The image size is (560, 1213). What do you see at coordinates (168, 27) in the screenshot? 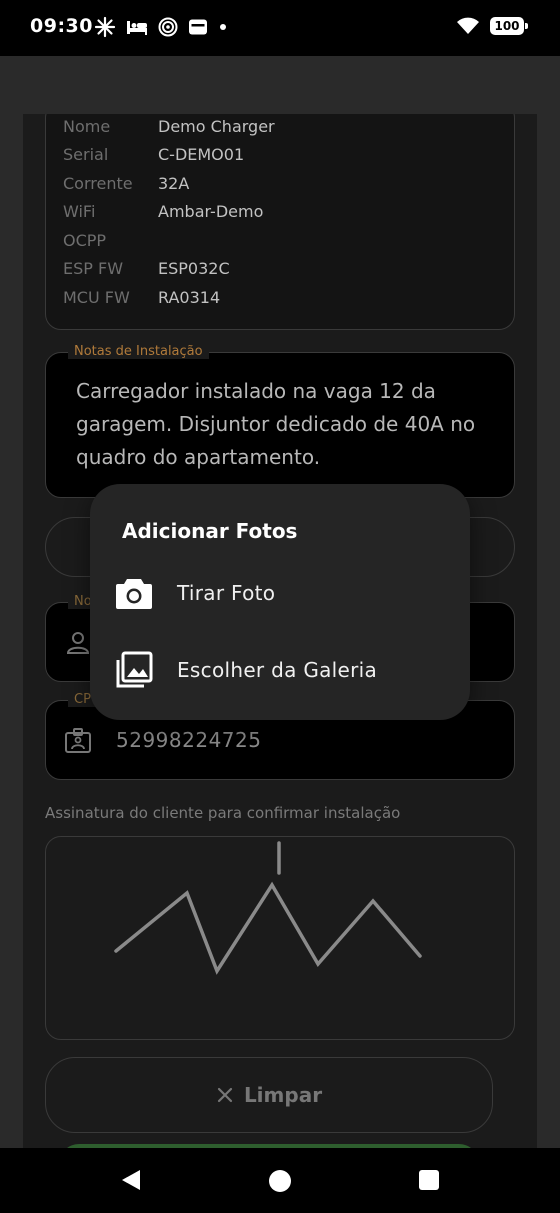
I see `radar-icon` at bounding box center [168, 27].